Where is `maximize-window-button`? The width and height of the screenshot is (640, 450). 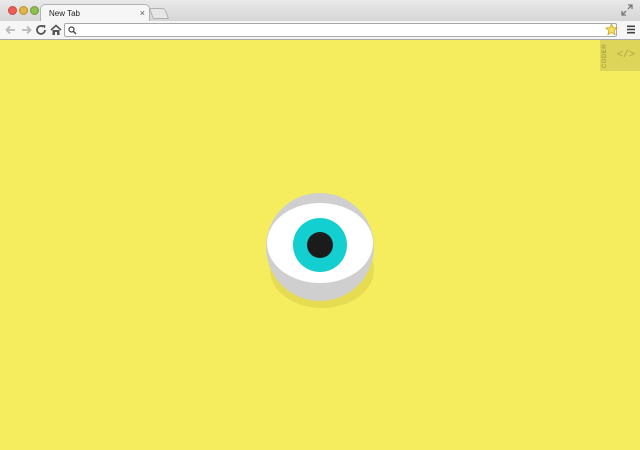
maximize-window-button is located at coordinates (34, 10).